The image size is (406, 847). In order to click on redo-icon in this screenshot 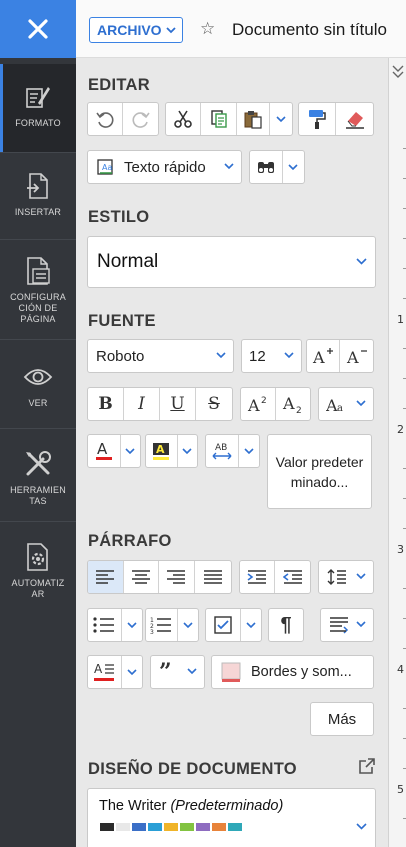, I will do `click(141, 120)`.